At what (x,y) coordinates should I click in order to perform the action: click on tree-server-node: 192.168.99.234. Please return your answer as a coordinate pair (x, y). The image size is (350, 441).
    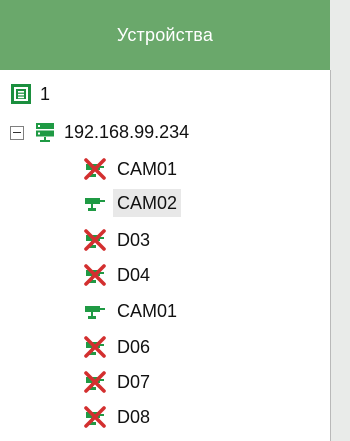
    Looking at the image, I should click on (99, 132).